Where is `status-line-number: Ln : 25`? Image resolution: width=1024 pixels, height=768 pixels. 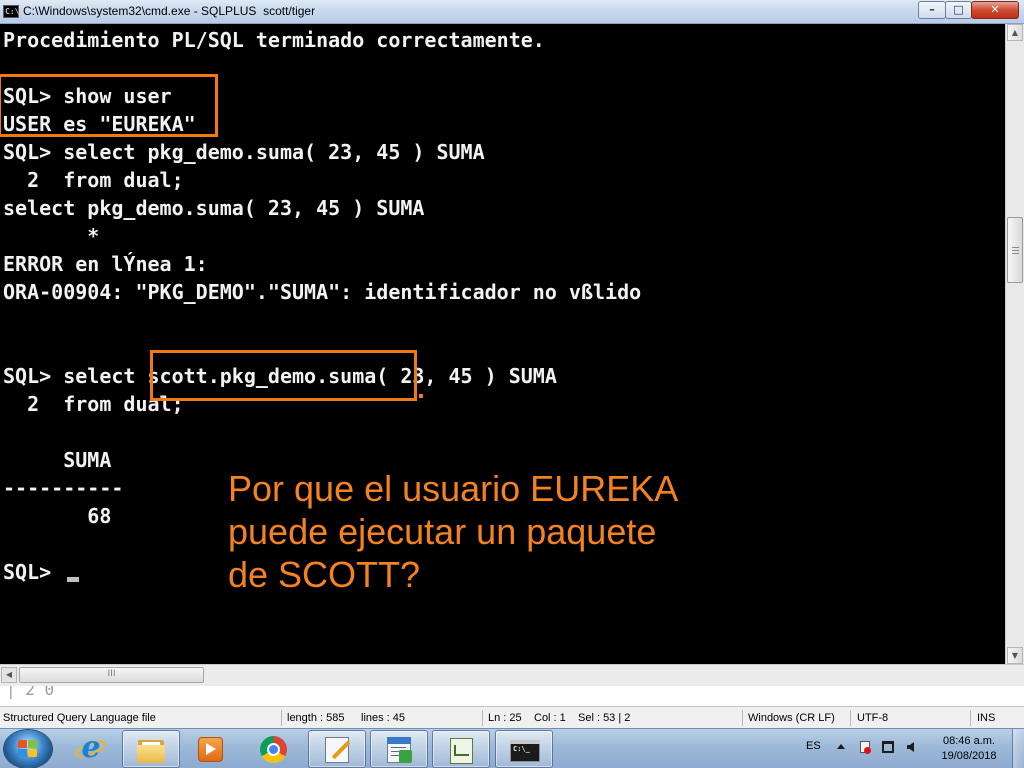 status-line-number: Ln : 25 is located at coordinates (505, 718).